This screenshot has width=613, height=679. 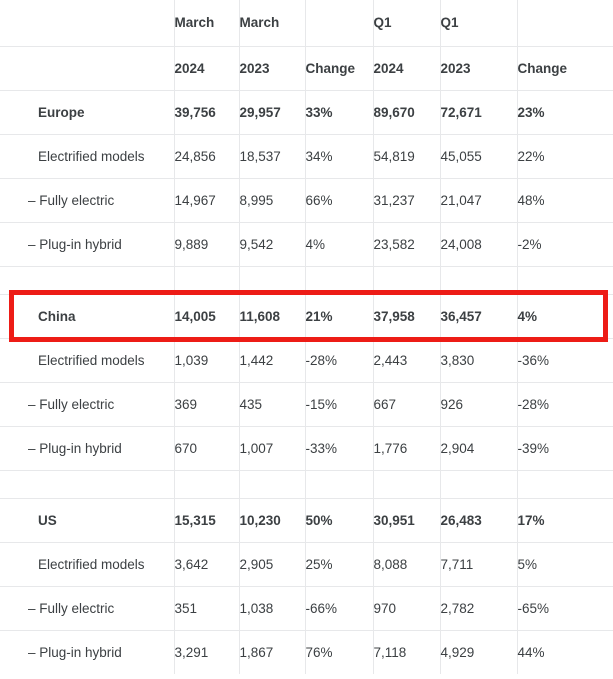 What do you see at coordinates (206, 519) in the screenshot?
I see `table-cell: 15,315` at bounding box center [206, 519].